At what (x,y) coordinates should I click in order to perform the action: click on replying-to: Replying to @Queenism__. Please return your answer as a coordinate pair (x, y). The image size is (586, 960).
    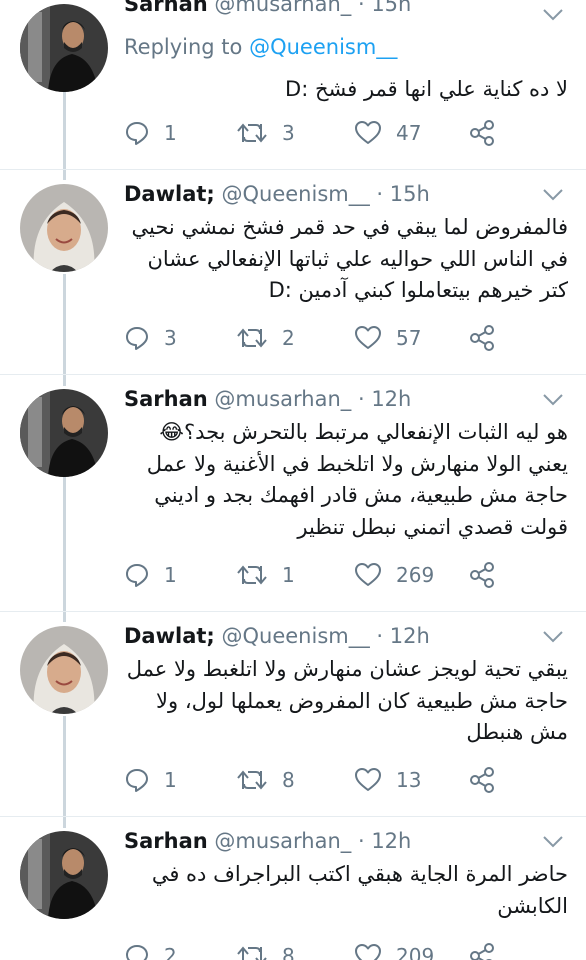
    Looking at the image, I should click on (260, 47).